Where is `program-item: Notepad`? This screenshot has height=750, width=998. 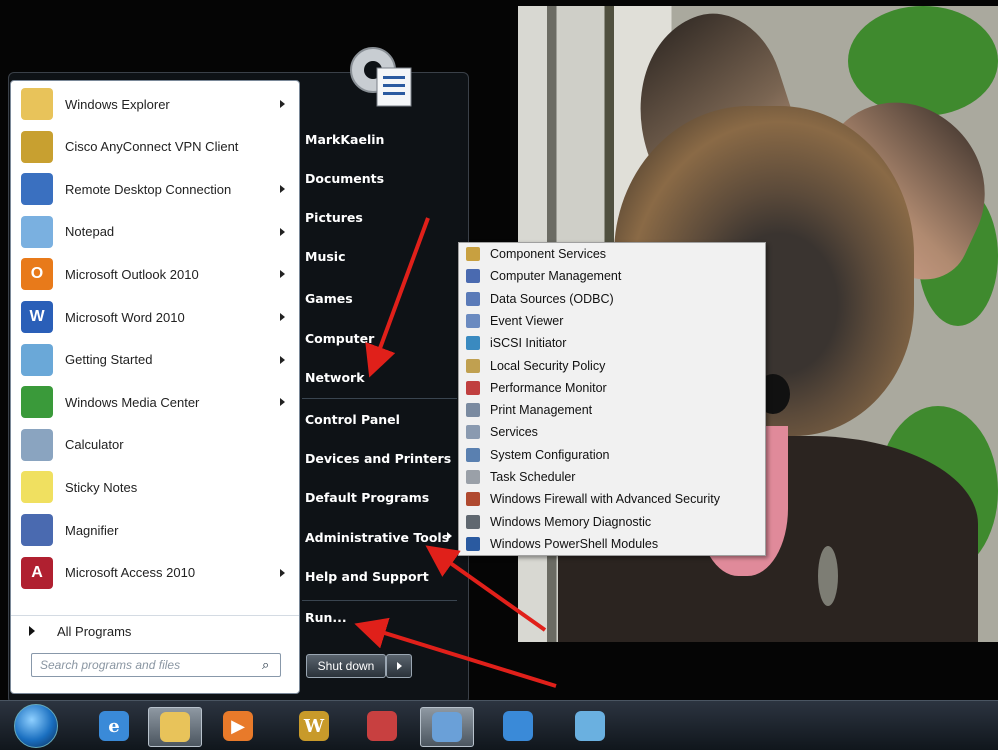 program-item: Notepad is located at coordinates (155, 232).